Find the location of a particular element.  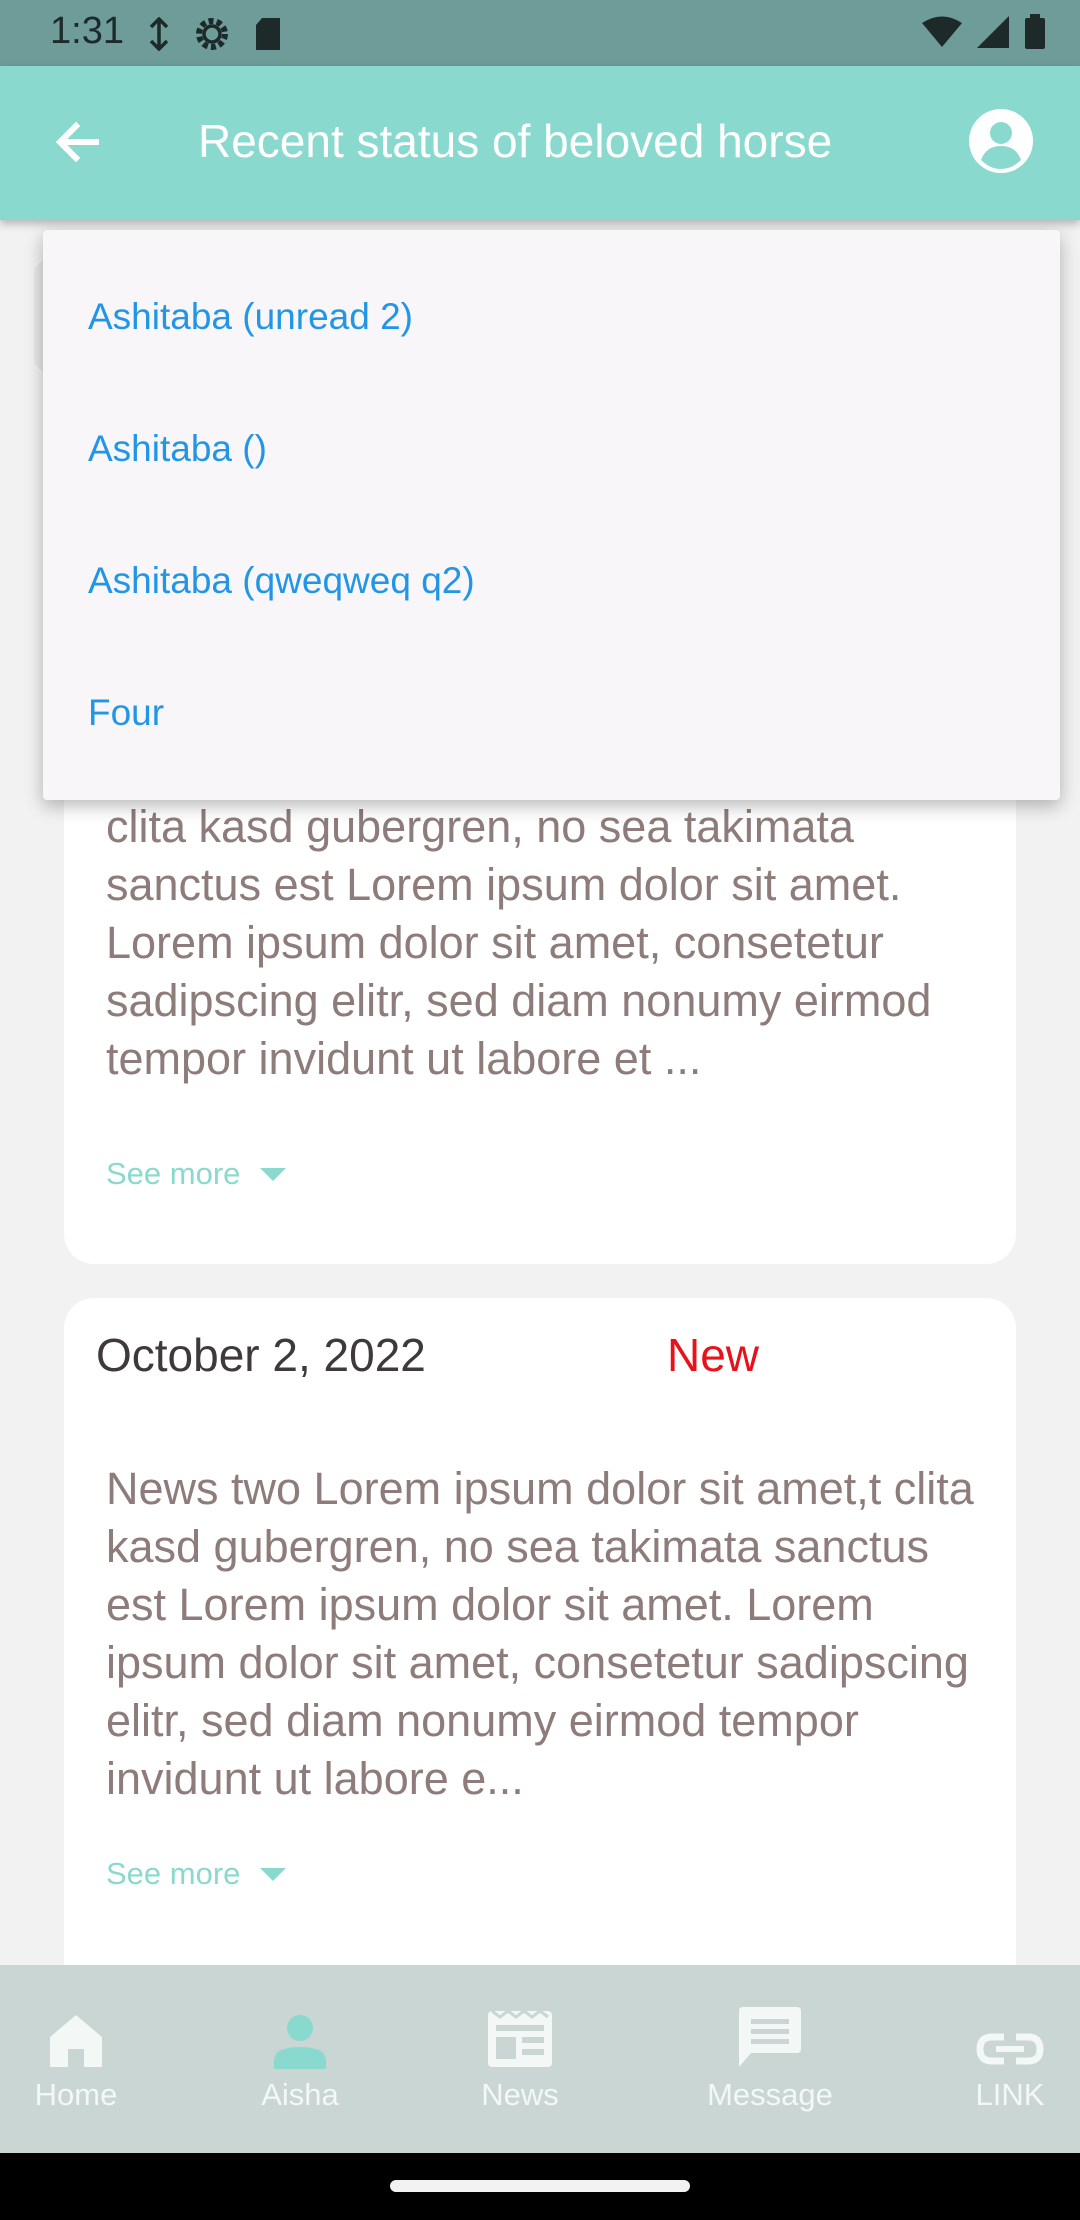

dropdown-option: Ashitaba (unread 2) is located at coordinates (250, 317).